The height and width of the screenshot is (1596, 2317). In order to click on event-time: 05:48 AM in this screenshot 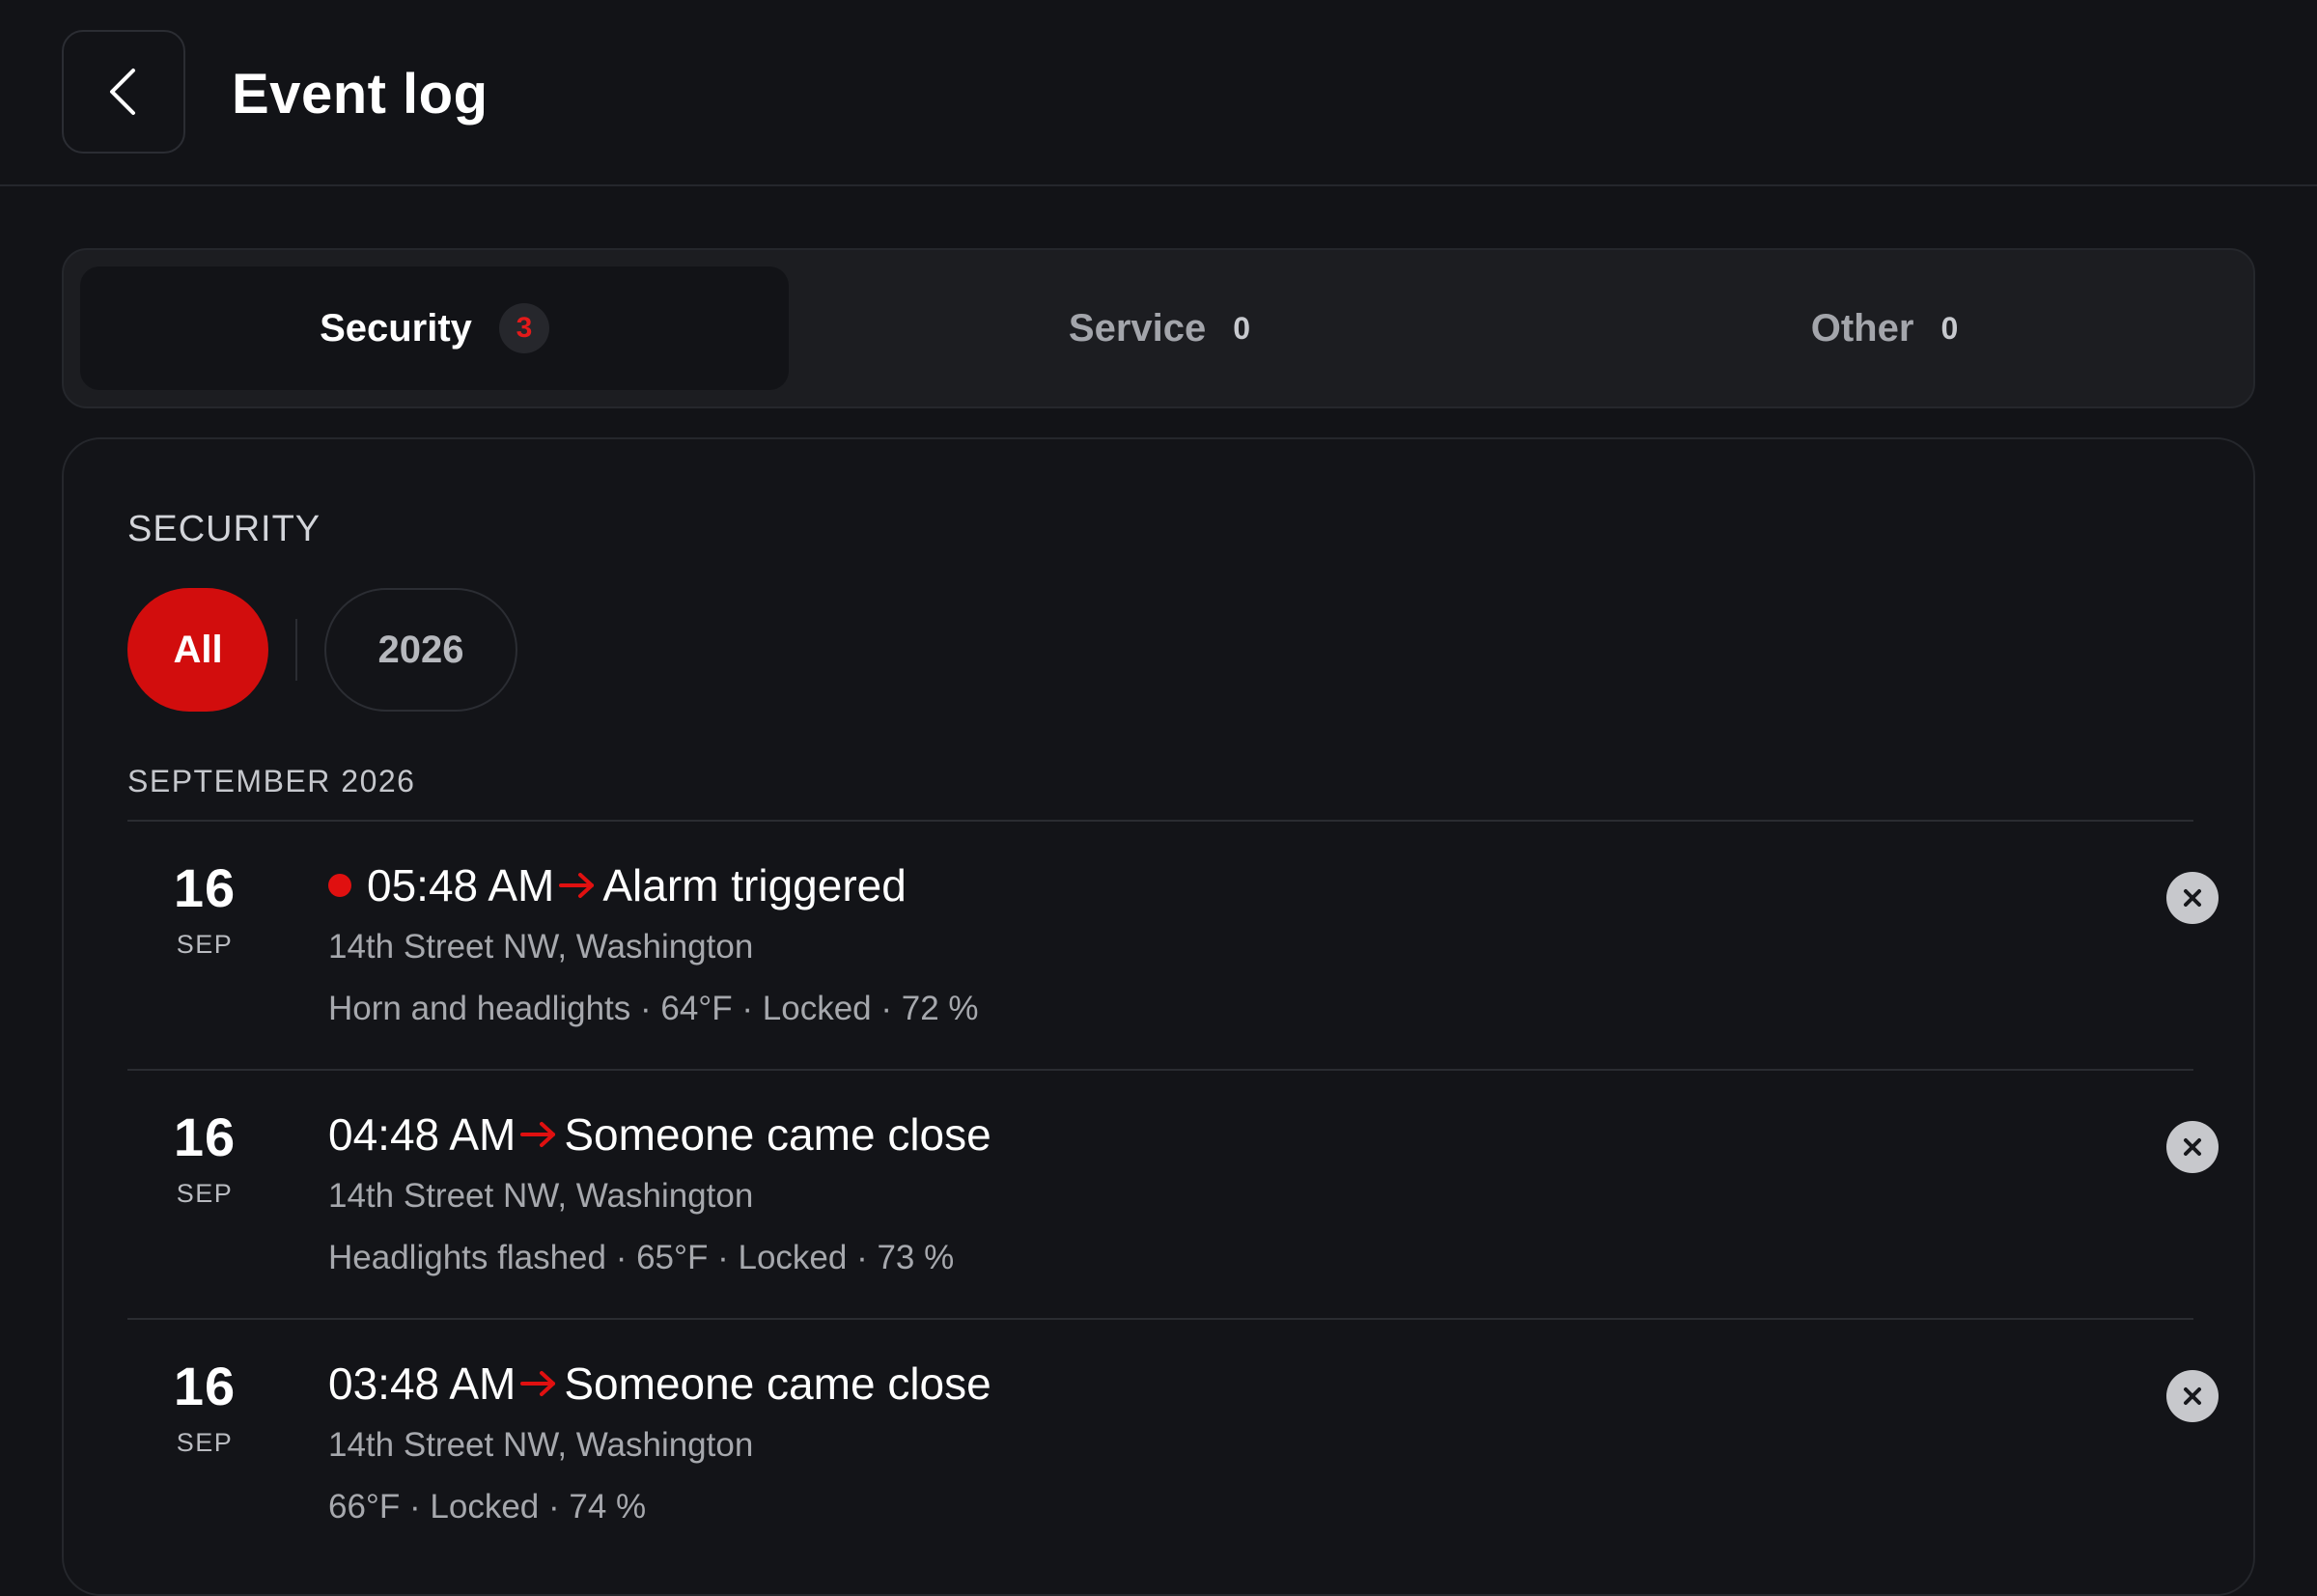, I will do `click(461, 885)`.